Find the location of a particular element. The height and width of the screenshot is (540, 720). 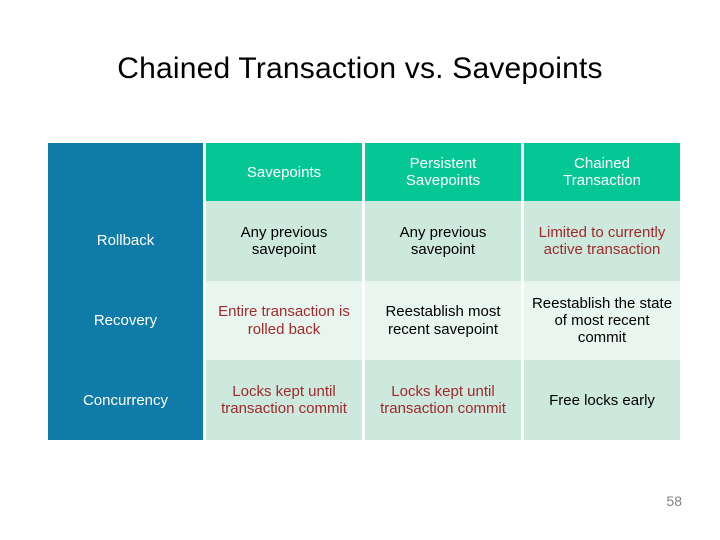

header-cell-persistent-savepoints-line2: Savepoints is located at coordinates (443, 181).